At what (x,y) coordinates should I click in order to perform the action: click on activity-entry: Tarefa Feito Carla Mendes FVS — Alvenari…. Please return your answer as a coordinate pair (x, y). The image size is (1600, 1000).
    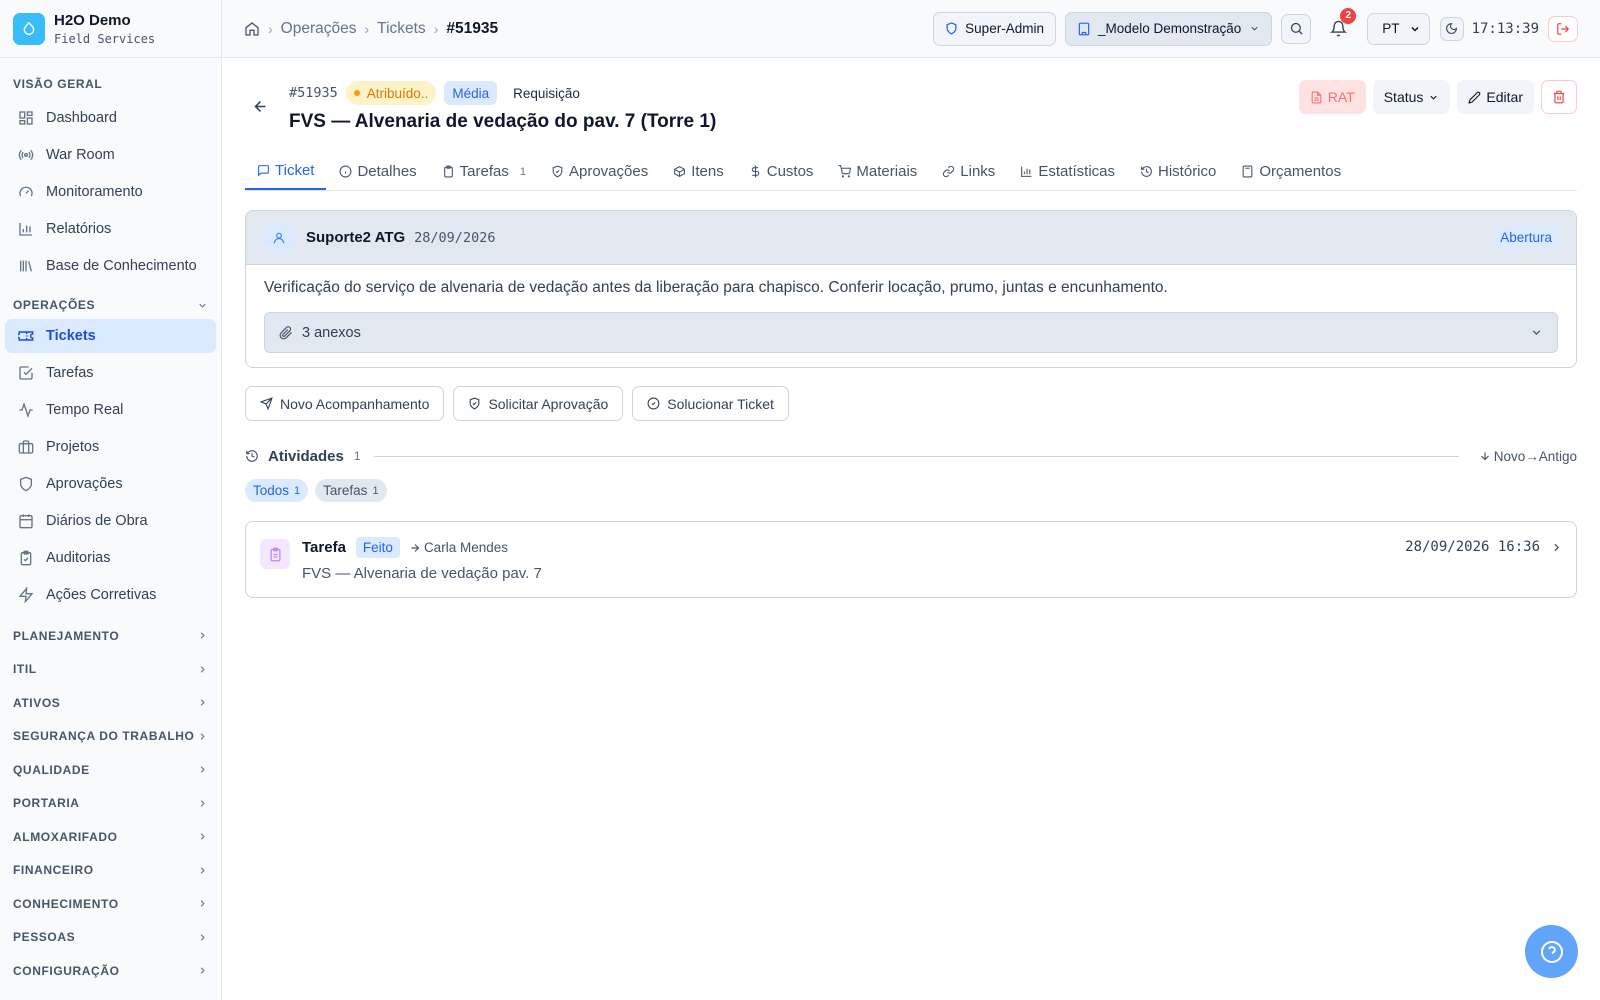
    Looking at the image, I should click on (911, 559).